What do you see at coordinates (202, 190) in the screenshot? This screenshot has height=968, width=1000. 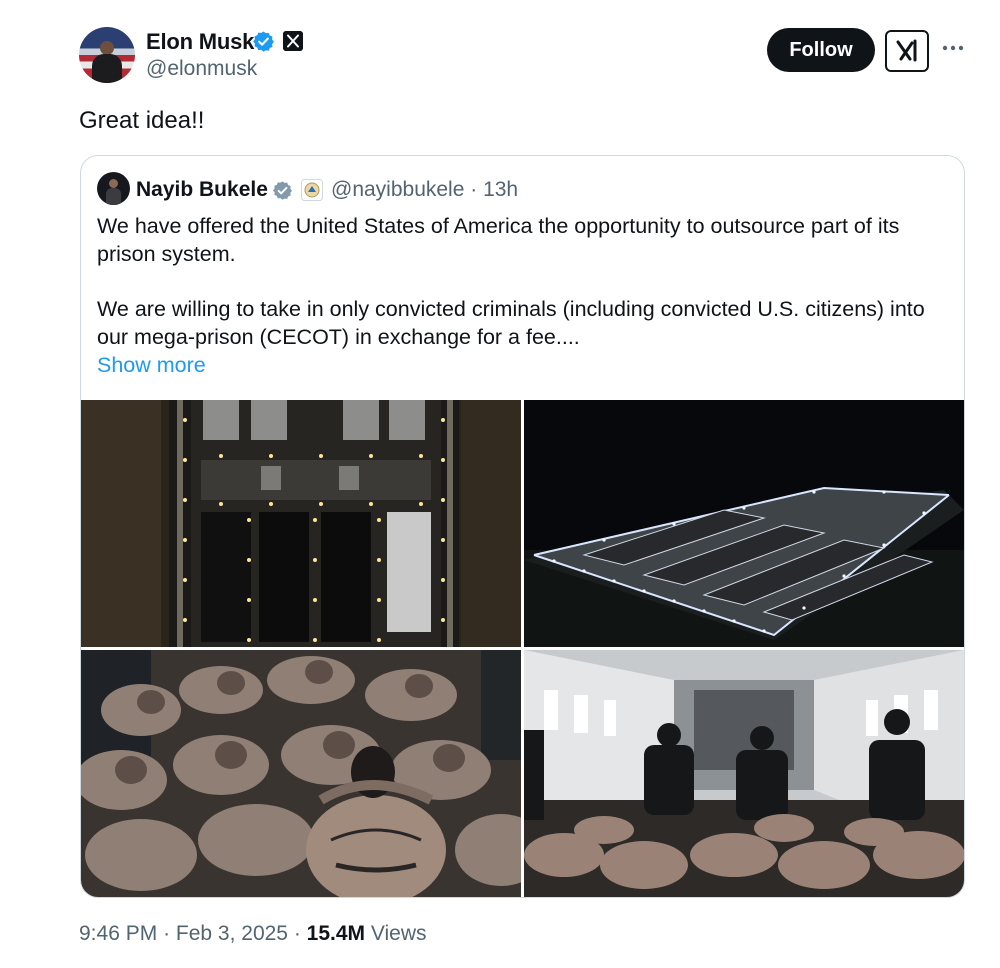 I see `quoted-author-name: Nayib Bukele` at bounding box center [202, 190].